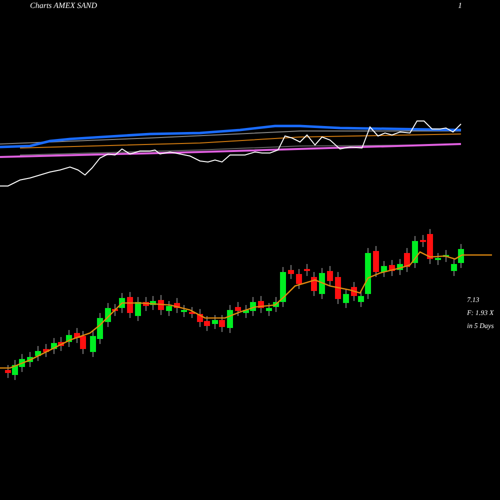 This screenshot has width=500, height=500. I want to click on chart-title: Charts AMEX SAND, so click(63, 6).